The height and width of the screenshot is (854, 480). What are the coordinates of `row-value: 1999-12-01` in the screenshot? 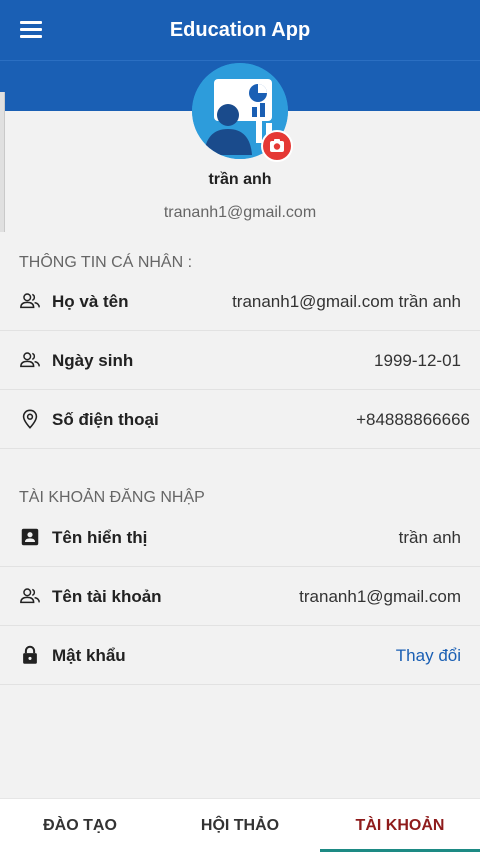 It's located at (417, 360).